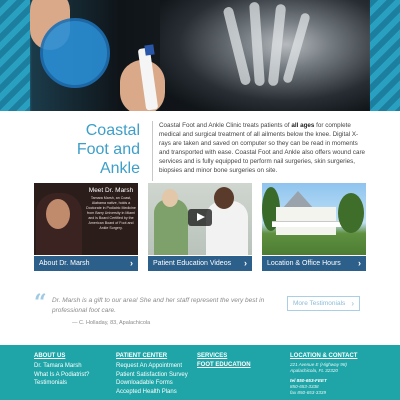 The image size is (400, 400). I want to click on intro-text-bold: all ages, so click(303, 125).